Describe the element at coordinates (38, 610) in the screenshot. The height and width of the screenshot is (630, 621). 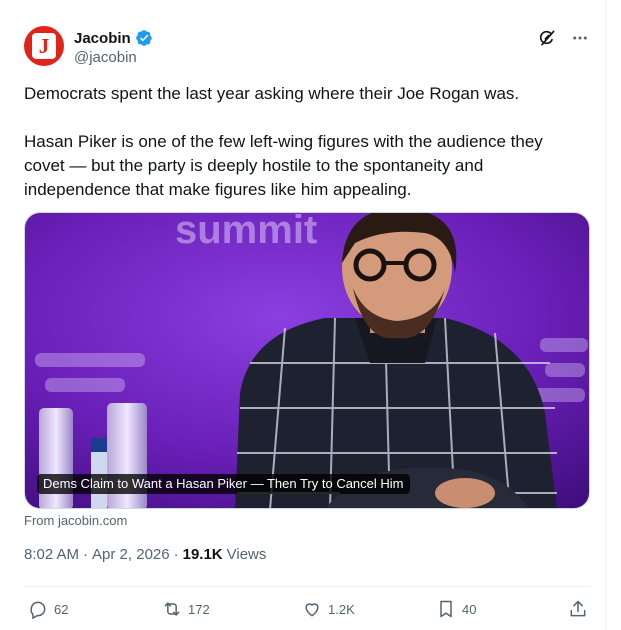
I see `reply-icon` at that location.